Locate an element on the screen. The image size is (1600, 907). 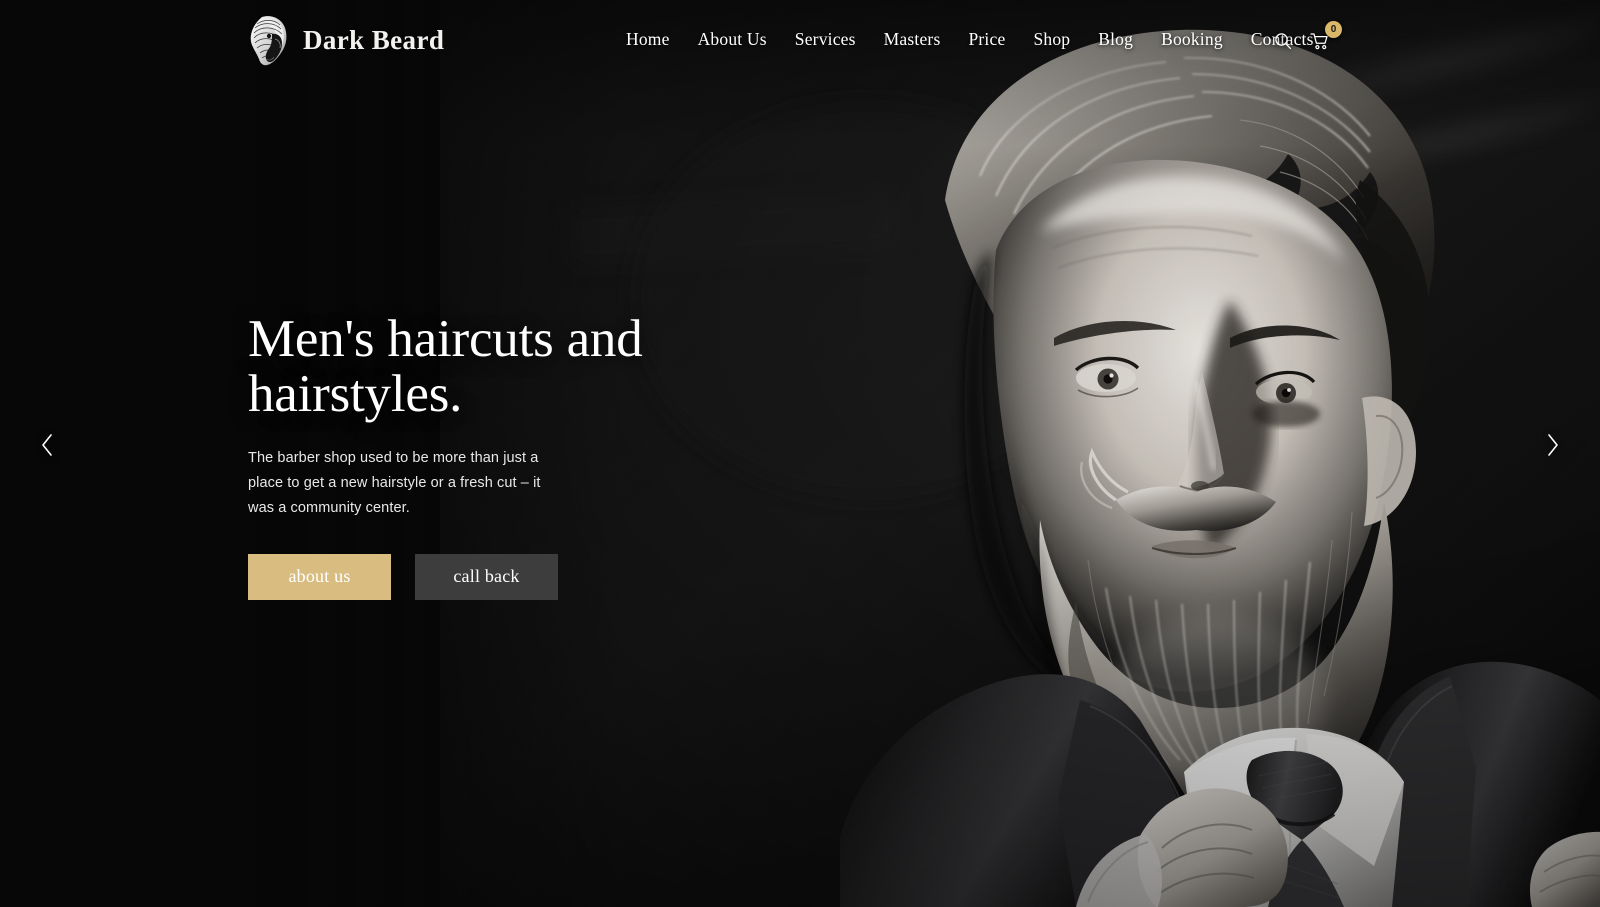
nav-item-price: Price is located at coordinates (986, 39).